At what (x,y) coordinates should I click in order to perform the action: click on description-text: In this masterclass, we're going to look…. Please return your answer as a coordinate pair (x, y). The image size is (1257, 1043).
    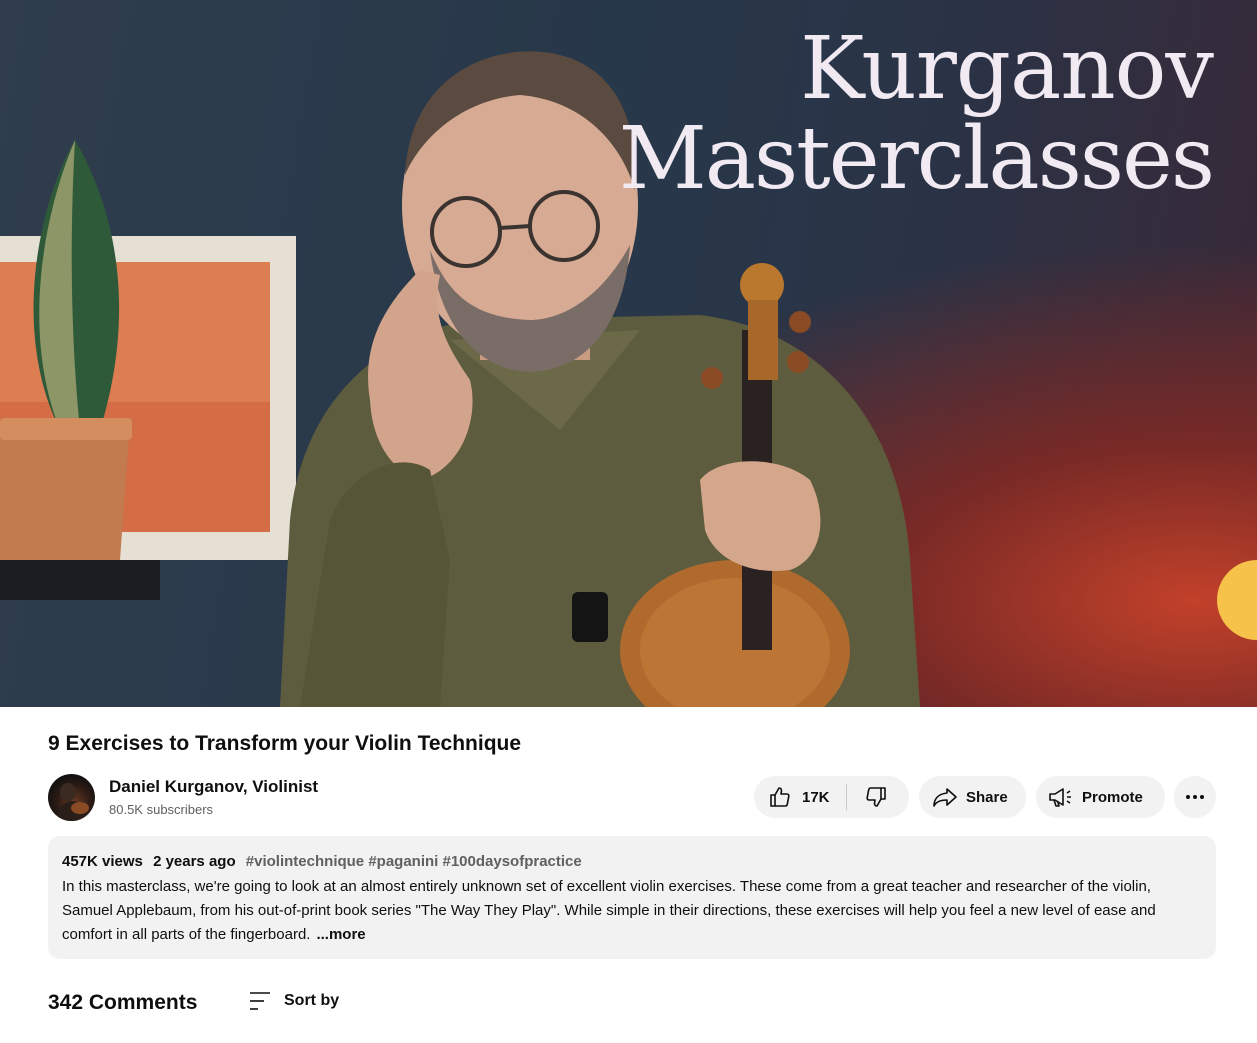
    Looking at the image, I should click on (632, 911).